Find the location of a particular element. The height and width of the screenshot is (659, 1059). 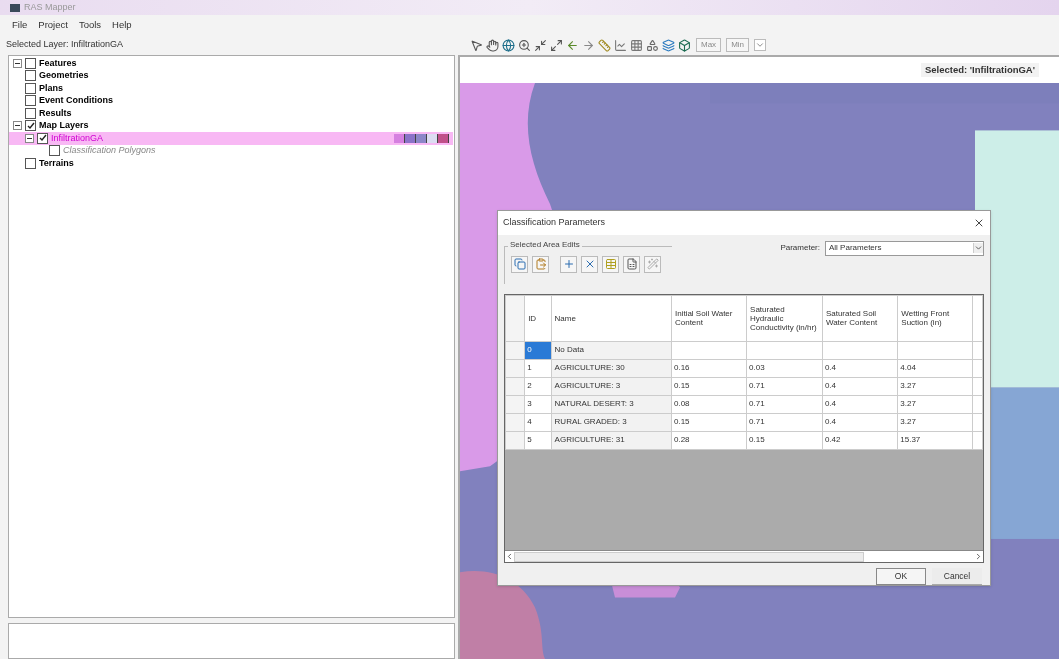

import-button is located at coordinates (631, 264).